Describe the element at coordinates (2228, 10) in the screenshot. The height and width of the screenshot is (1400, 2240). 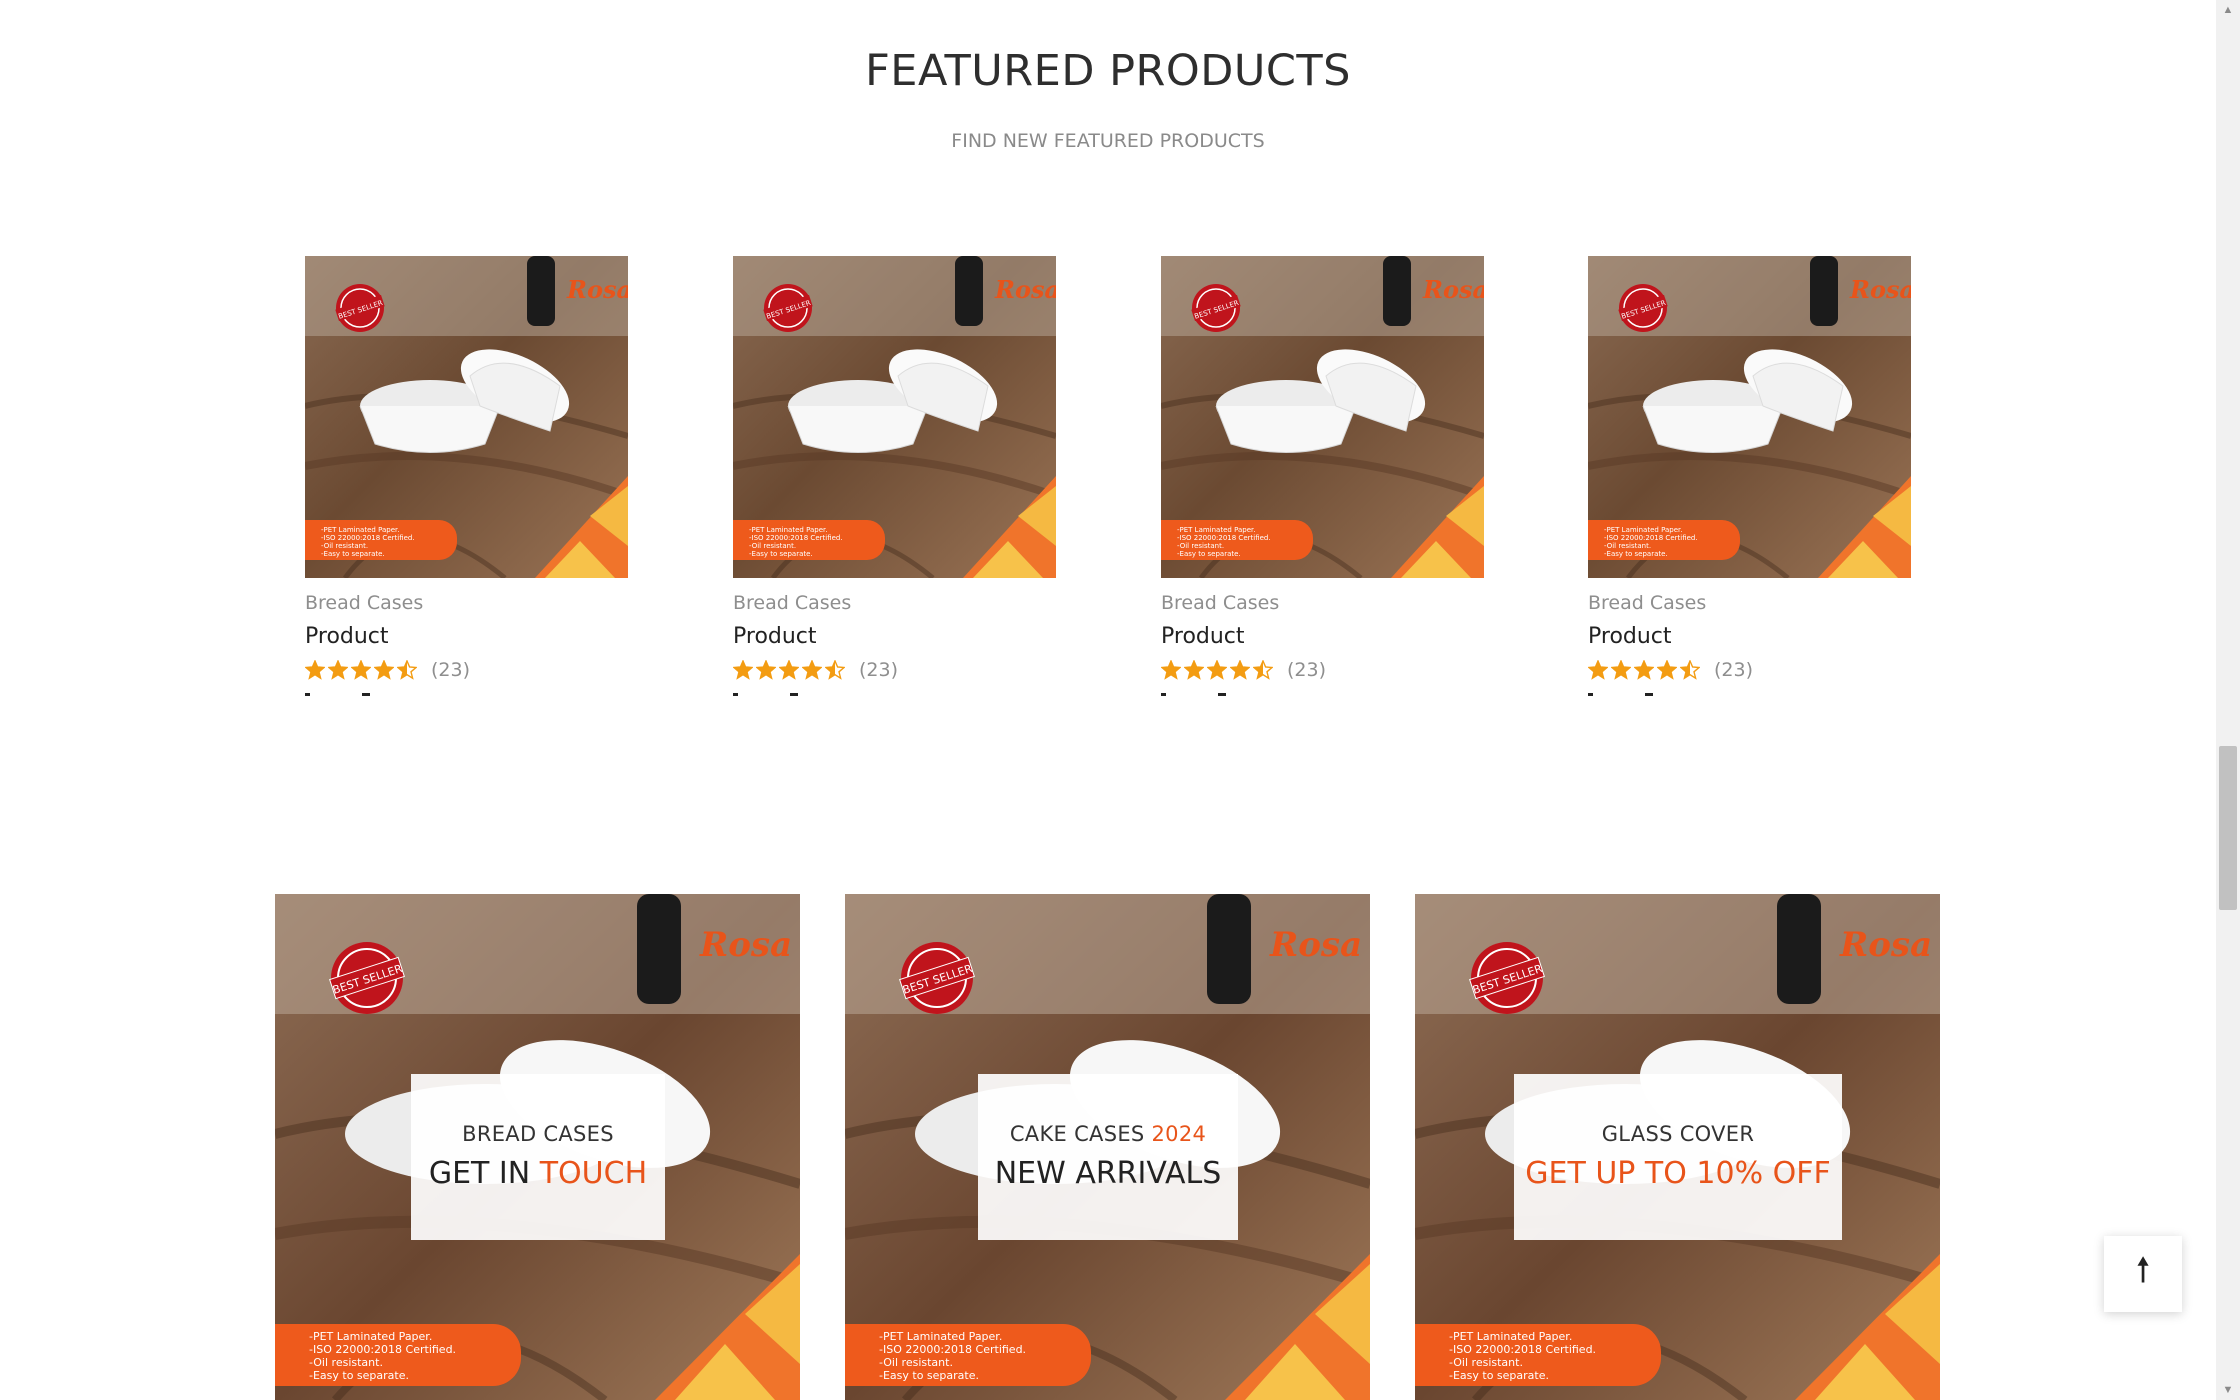
I see `scroll-up-arrow-icon: ▲` at that location.